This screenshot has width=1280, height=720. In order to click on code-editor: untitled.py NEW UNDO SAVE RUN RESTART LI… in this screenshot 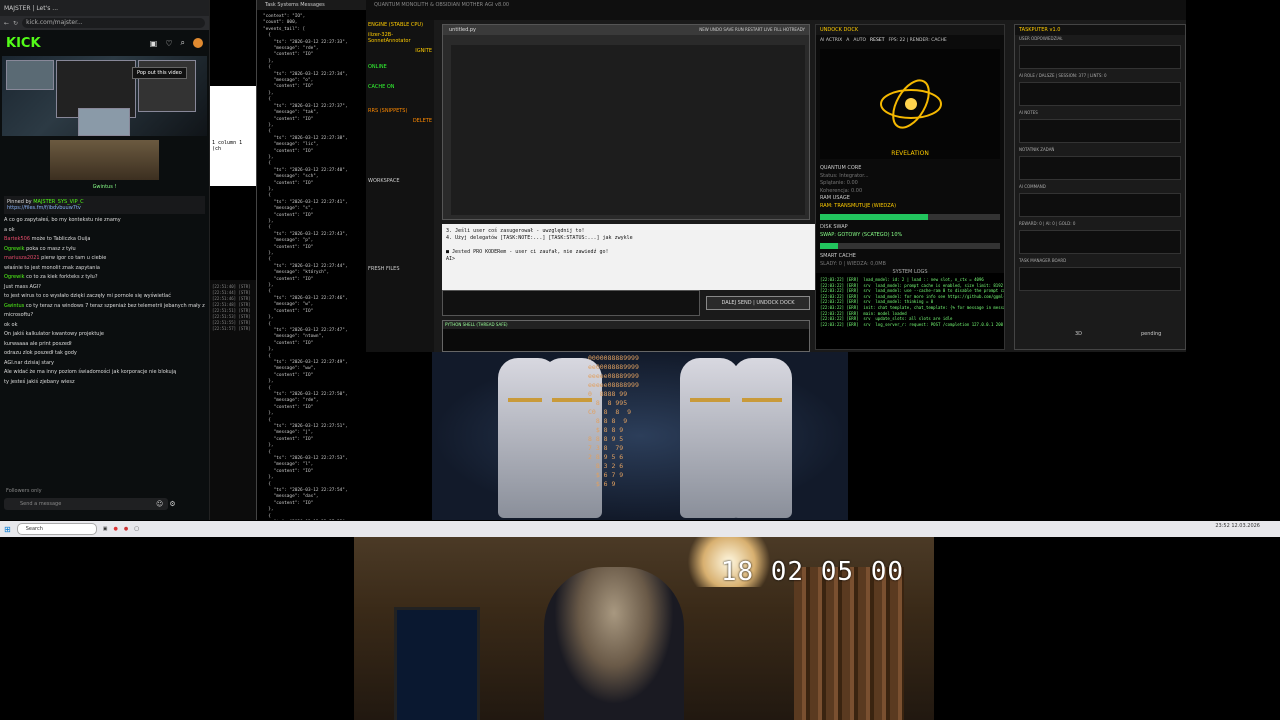, I will do `click(626, 122)`.